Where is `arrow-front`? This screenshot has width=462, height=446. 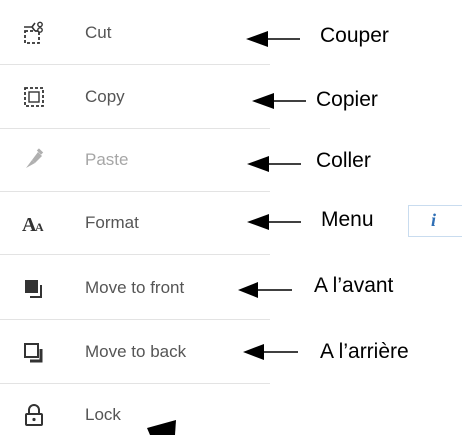 arrow-front is located at coordinates (265, 290).